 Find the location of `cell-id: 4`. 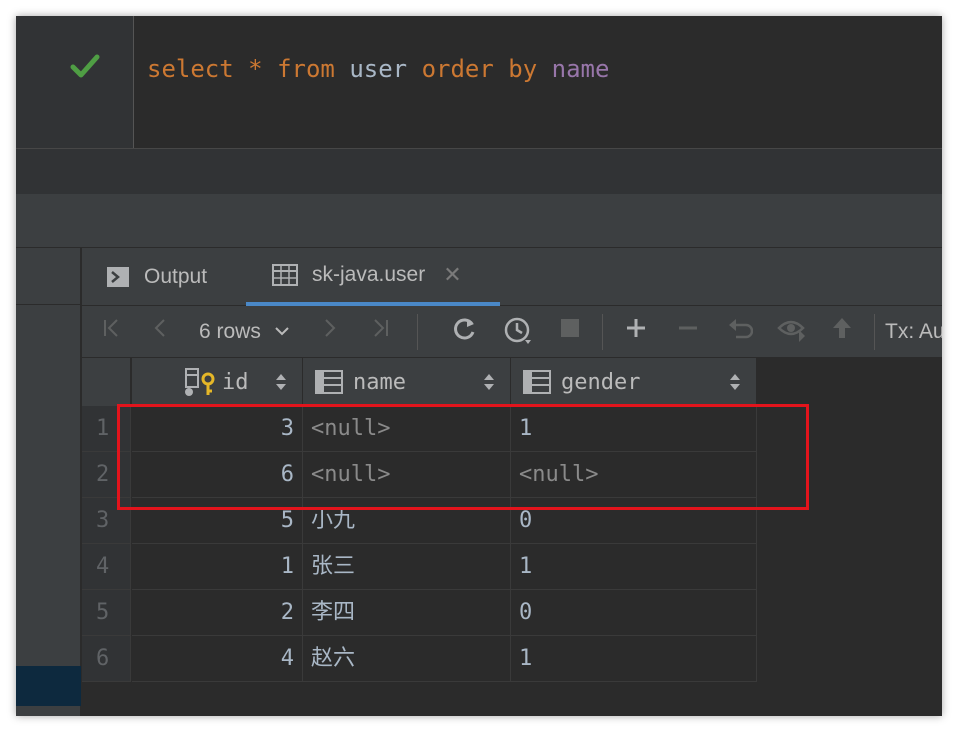

cell-id: 4 is located at coordinates (217, 659).